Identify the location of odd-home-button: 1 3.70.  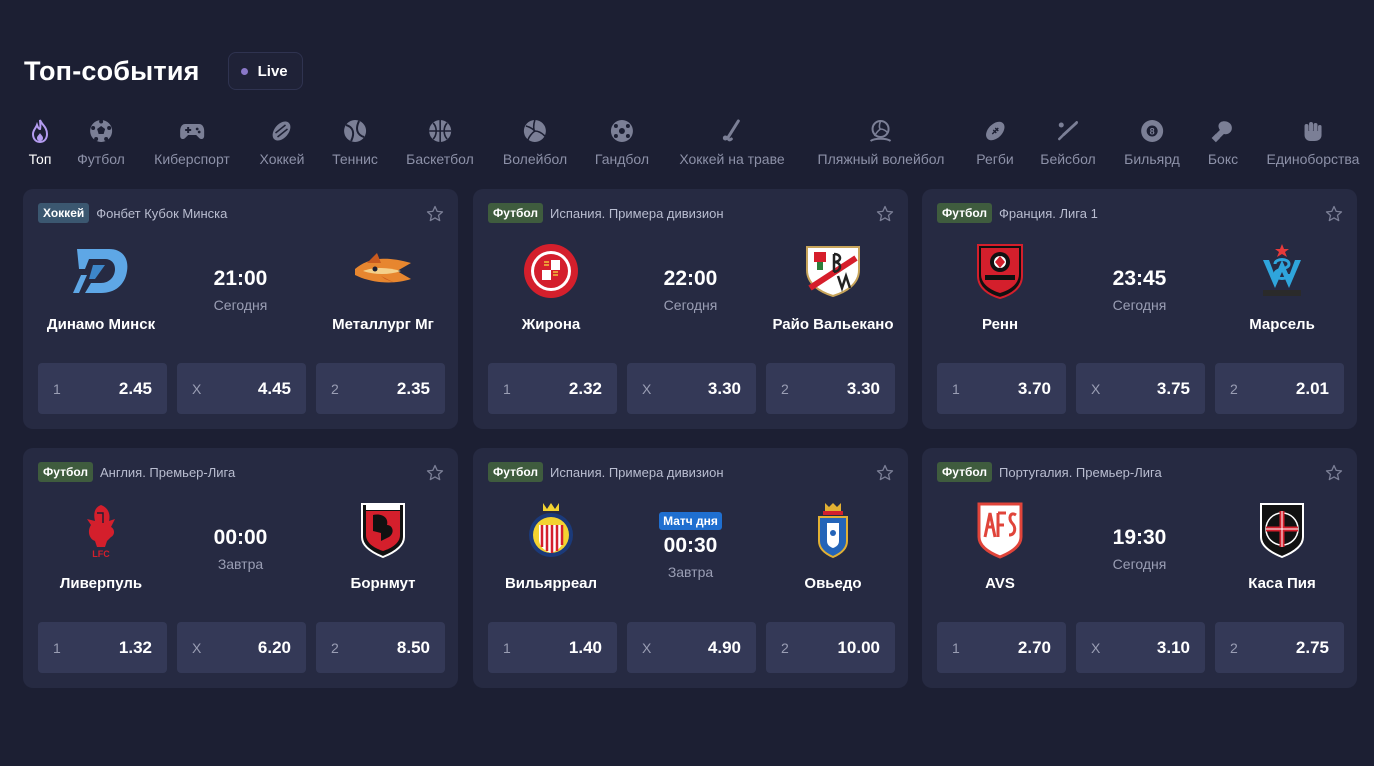
(1001, 388).